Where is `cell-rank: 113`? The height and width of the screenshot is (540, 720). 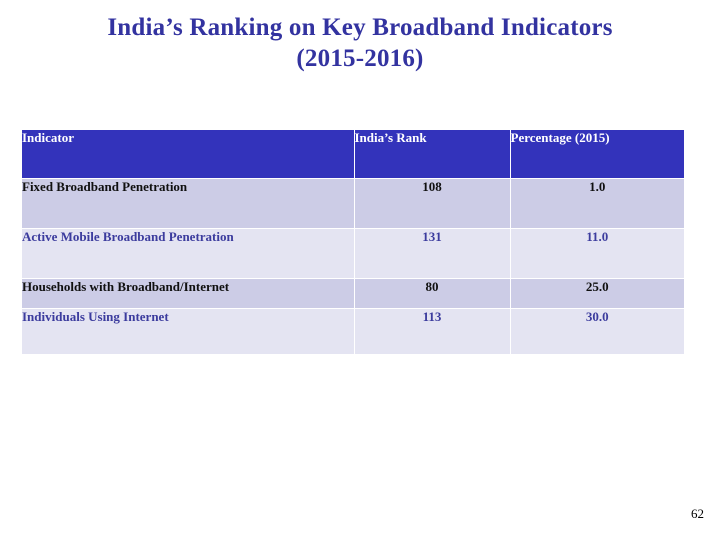 cell-rank: 113 is located at coordinates (432, 331).